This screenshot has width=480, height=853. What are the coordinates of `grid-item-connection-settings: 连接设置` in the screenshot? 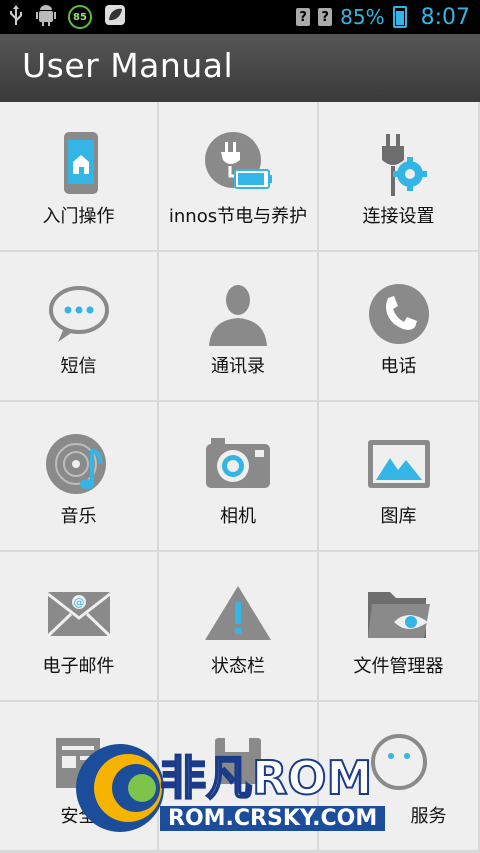 It's located at (399, 177).